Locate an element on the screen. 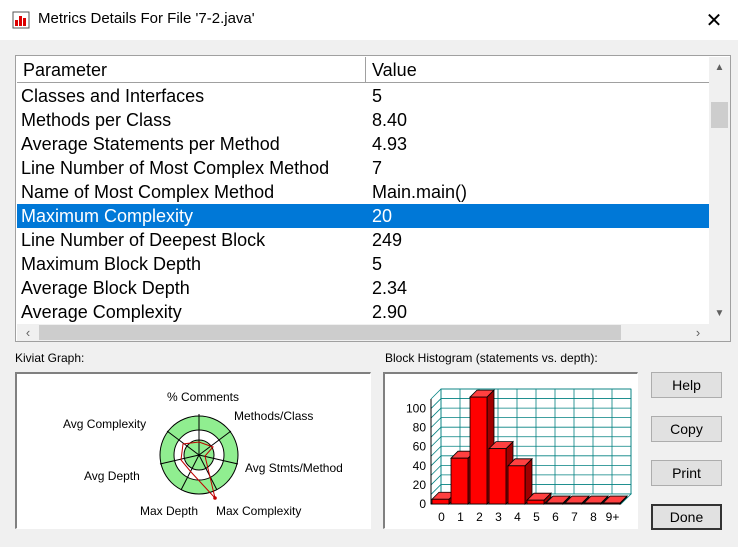 The height and width of the screenshot is (547, 738). value-cell: 8.40 is located at coordinates (390, 120).